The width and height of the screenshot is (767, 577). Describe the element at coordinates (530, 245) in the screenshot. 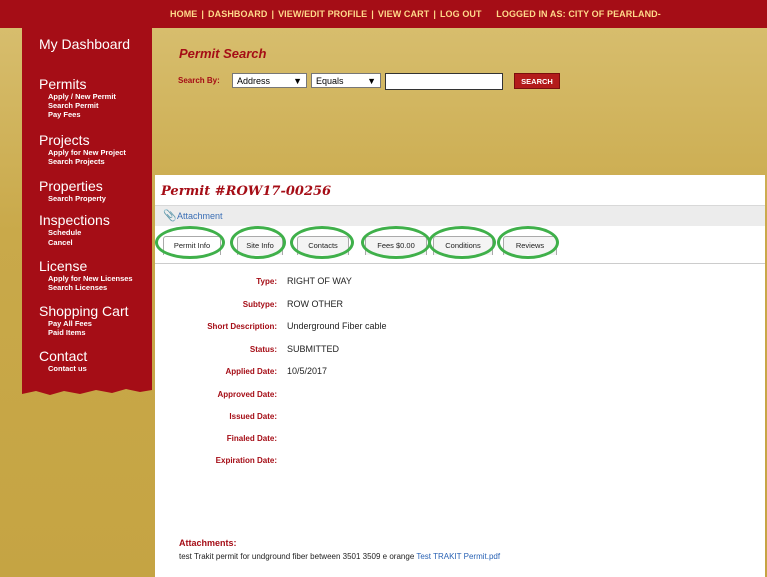

I see `tab-reviews: Reviews` at that location.